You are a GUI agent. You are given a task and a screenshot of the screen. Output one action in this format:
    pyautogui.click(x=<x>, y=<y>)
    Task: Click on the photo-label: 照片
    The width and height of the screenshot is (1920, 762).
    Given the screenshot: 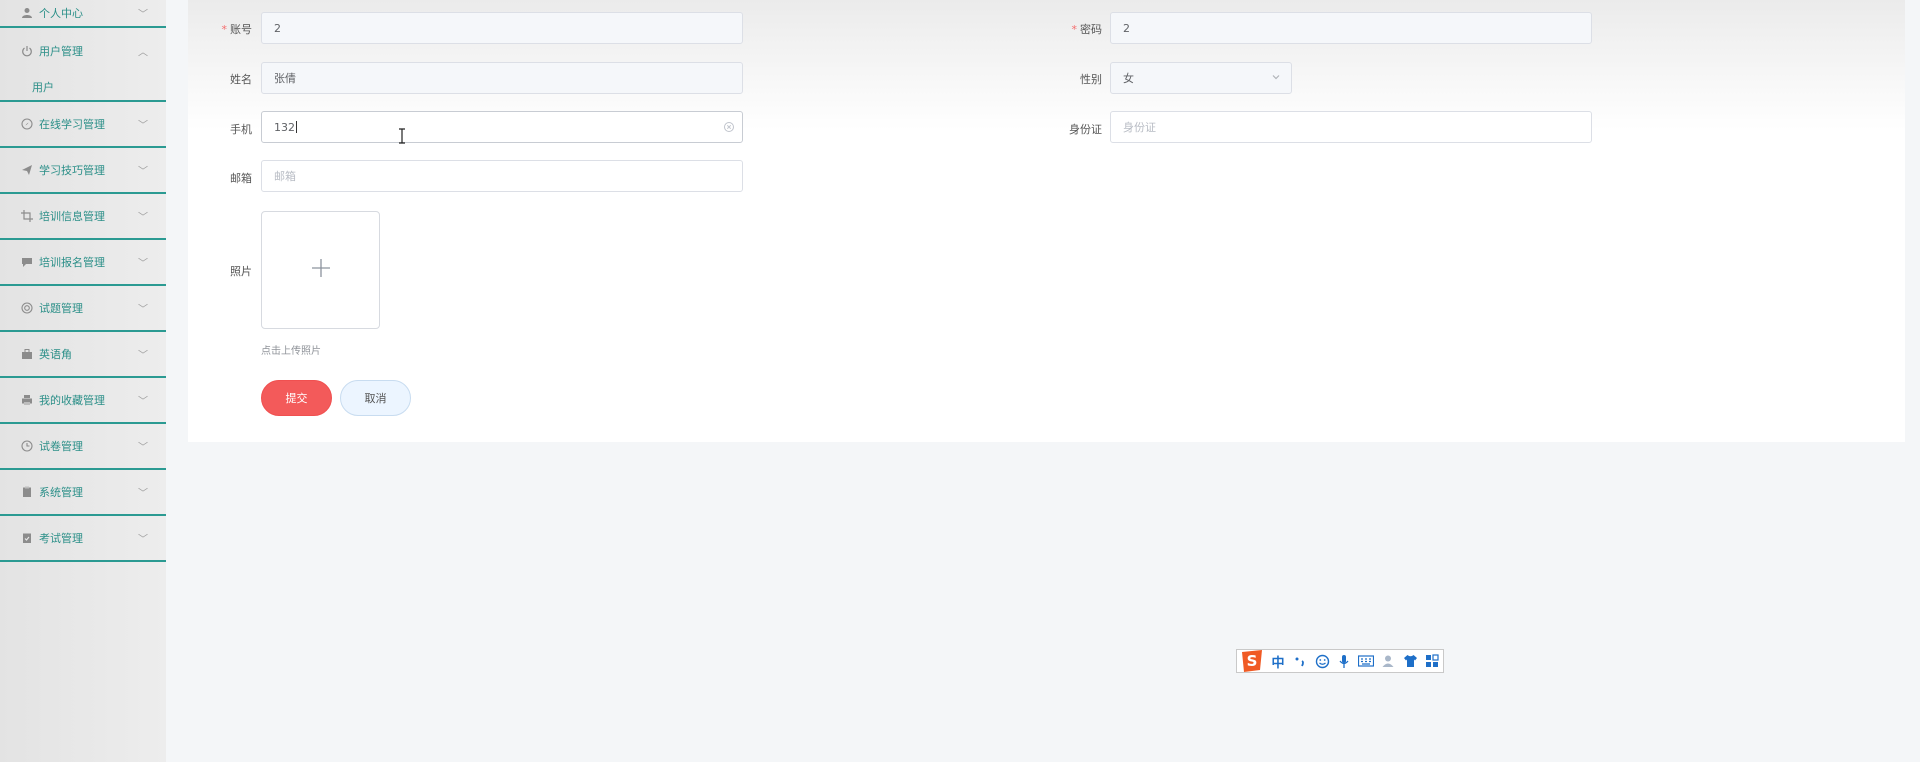 What is the action you would take?
    pyautogui.click(x=241, y=271)
    